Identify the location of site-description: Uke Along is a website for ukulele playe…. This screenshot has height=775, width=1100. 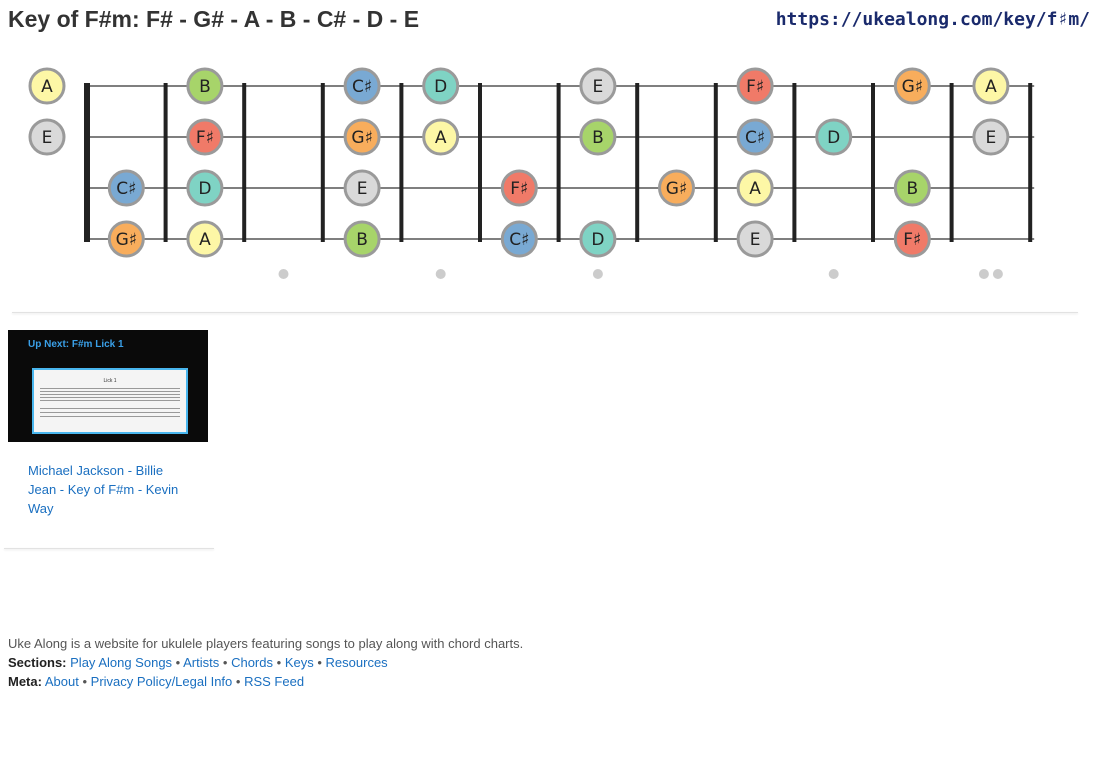
(266, 643).